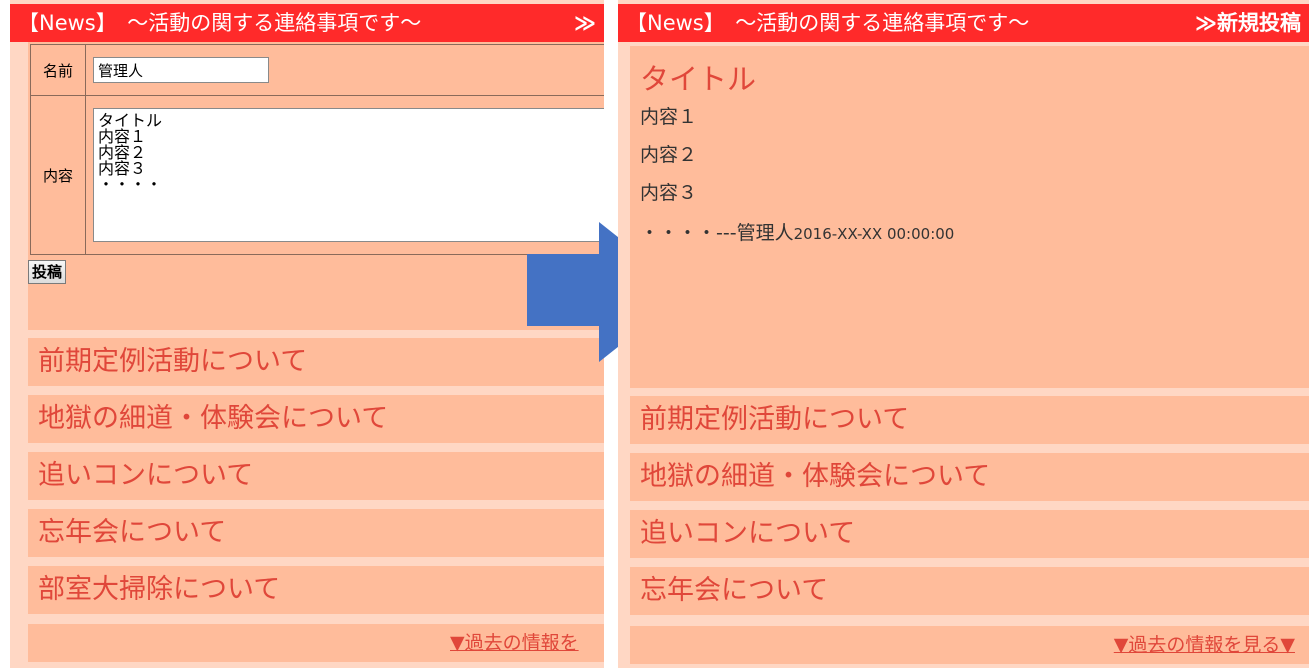  What do you see at coordinates (58, 175) in the screenshot?
I see `body-label: 内容` at bounding box center [58, 175].